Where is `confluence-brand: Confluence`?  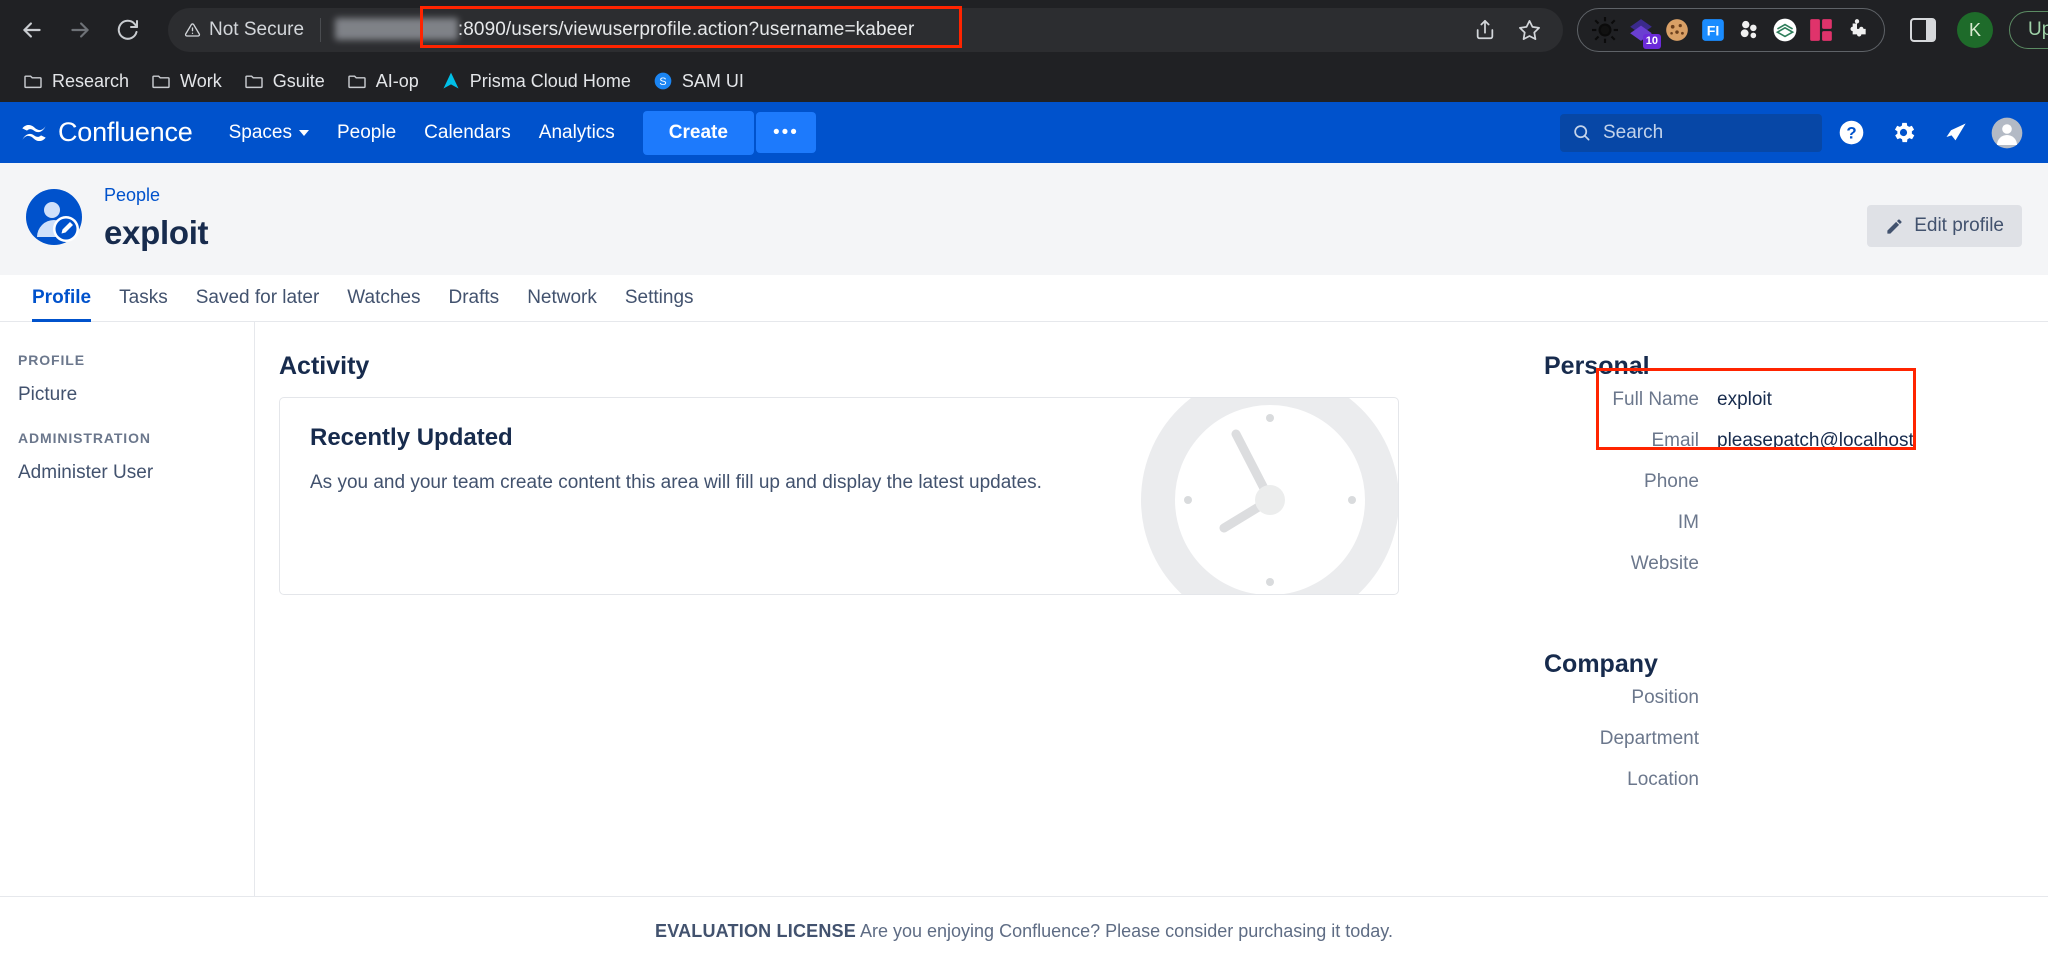
confluence-brand: Confluence is located at coordinates (106, 132).